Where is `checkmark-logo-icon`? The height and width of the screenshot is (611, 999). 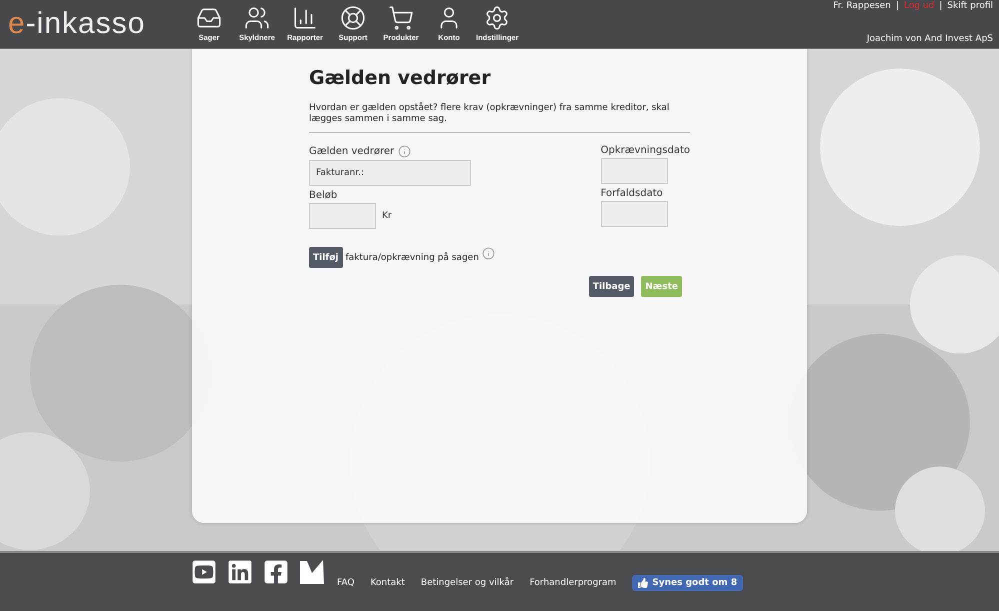
checkmark-logo-icon is located at coordinates (312, 572).